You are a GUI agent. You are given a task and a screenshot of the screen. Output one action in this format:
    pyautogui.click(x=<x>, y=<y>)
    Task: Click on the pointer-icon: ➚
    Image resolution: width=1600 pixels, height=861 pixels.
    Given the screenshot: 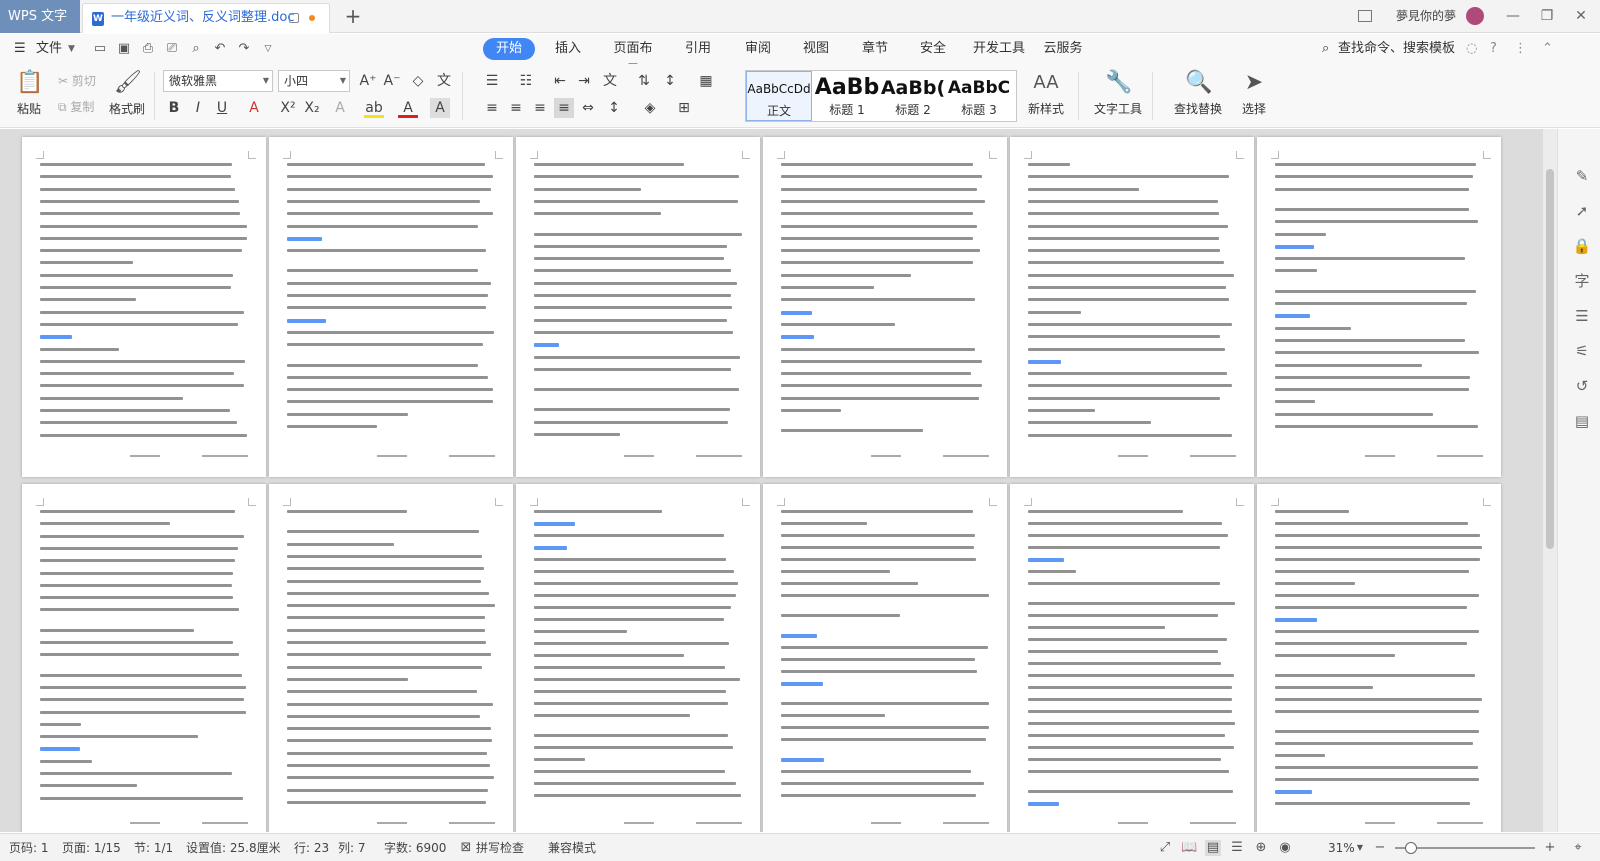 What is the action you would take?
    pyautogui.click(x=1582, y=211)
    